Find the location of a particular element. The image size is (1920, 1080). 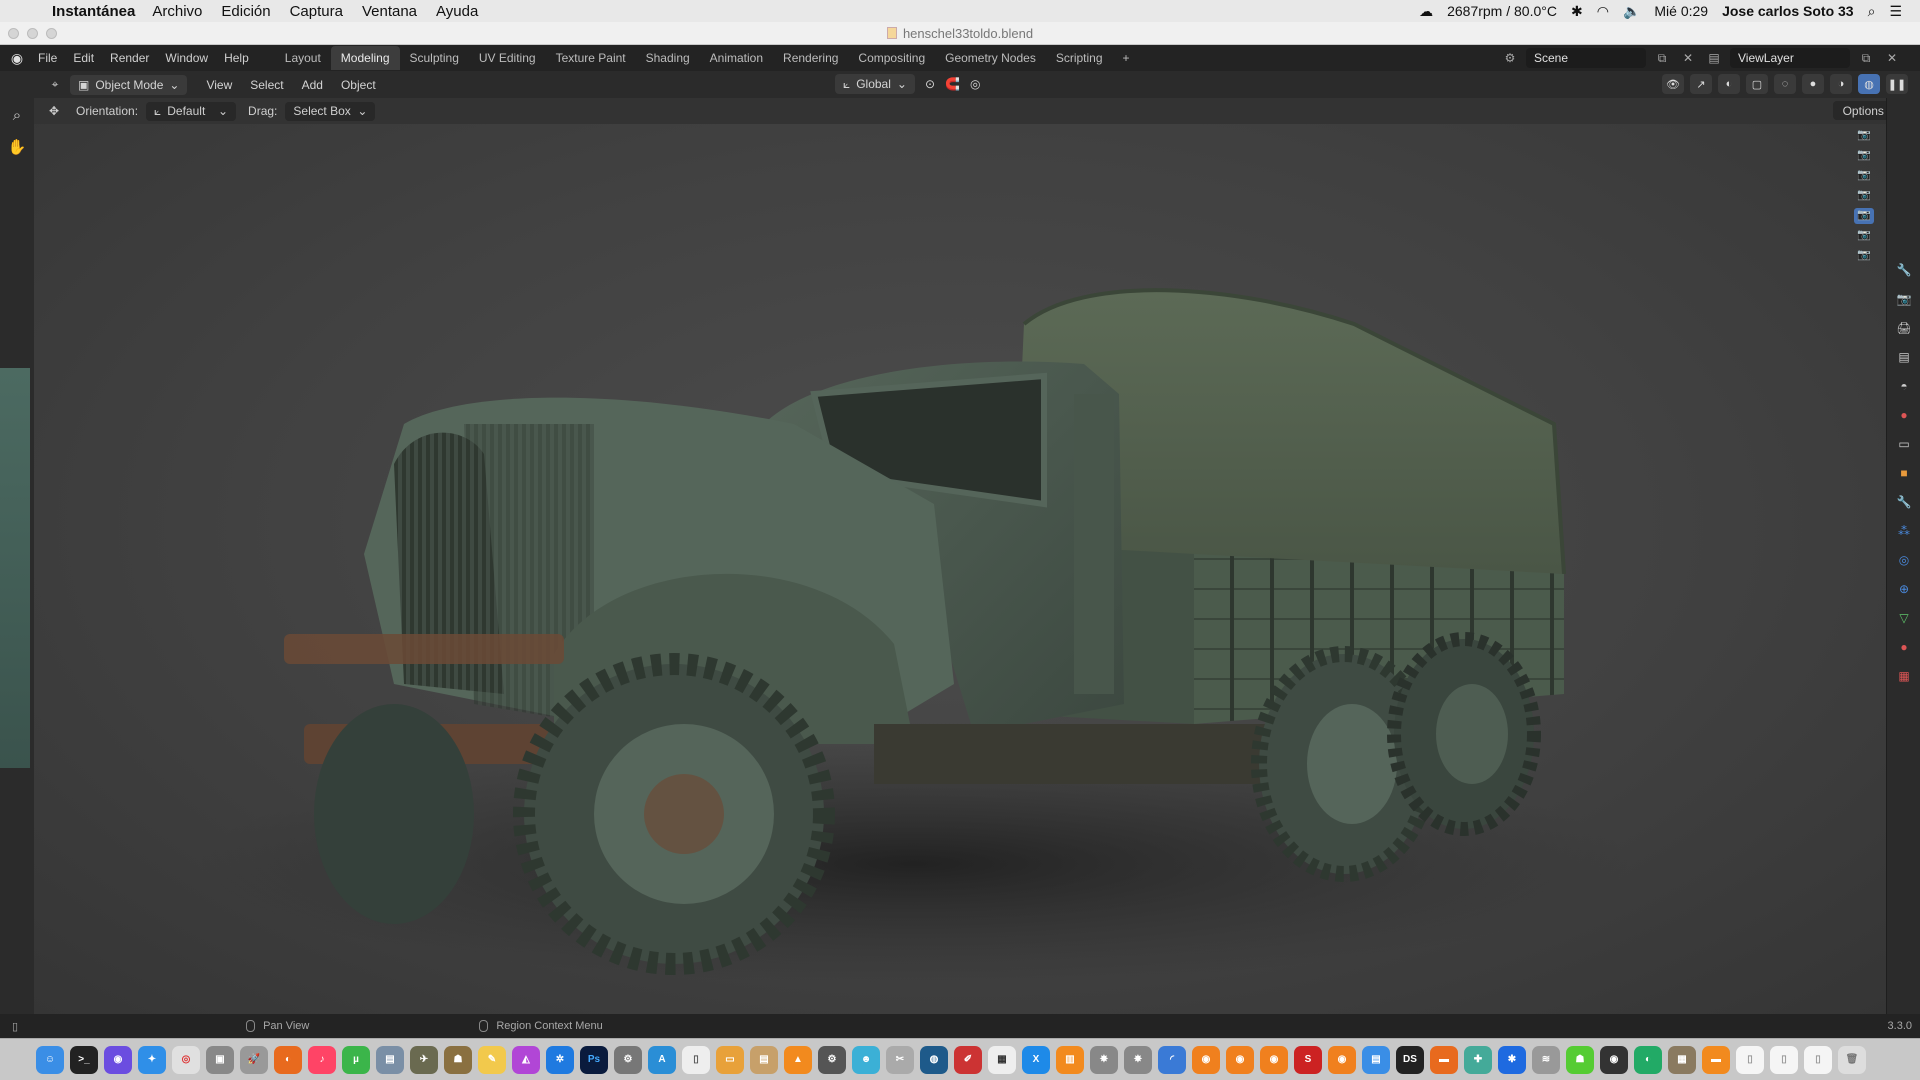

overlay-icon: ◐ is located at coordinates (1729, 84).